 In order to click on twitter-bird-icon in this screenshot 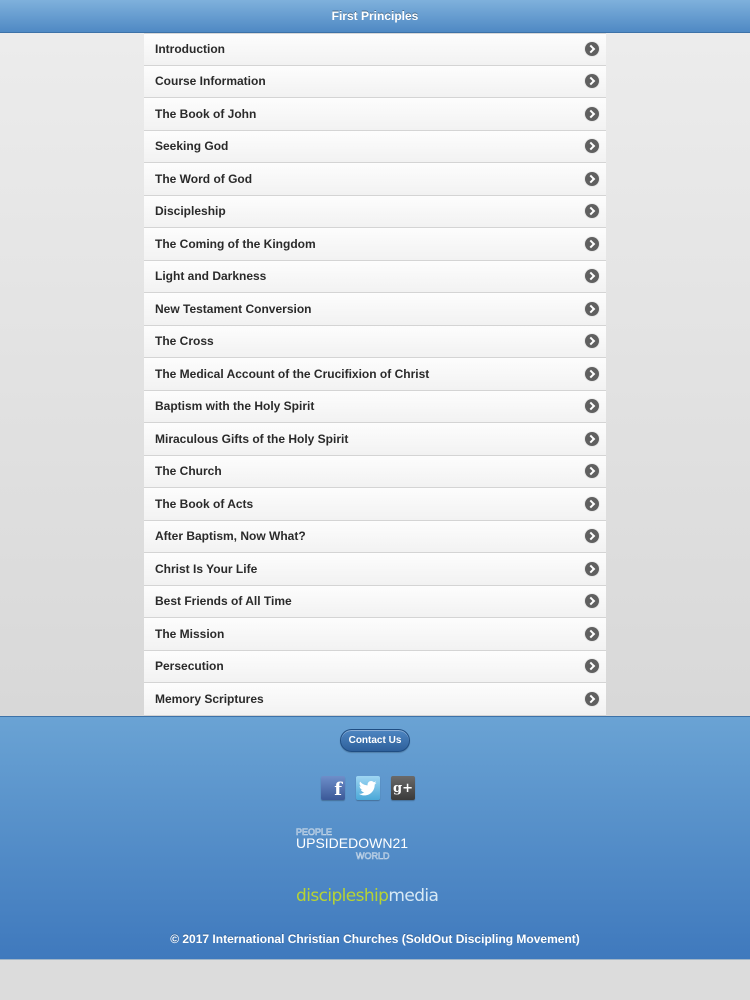, I will do `click(368, 787)`.